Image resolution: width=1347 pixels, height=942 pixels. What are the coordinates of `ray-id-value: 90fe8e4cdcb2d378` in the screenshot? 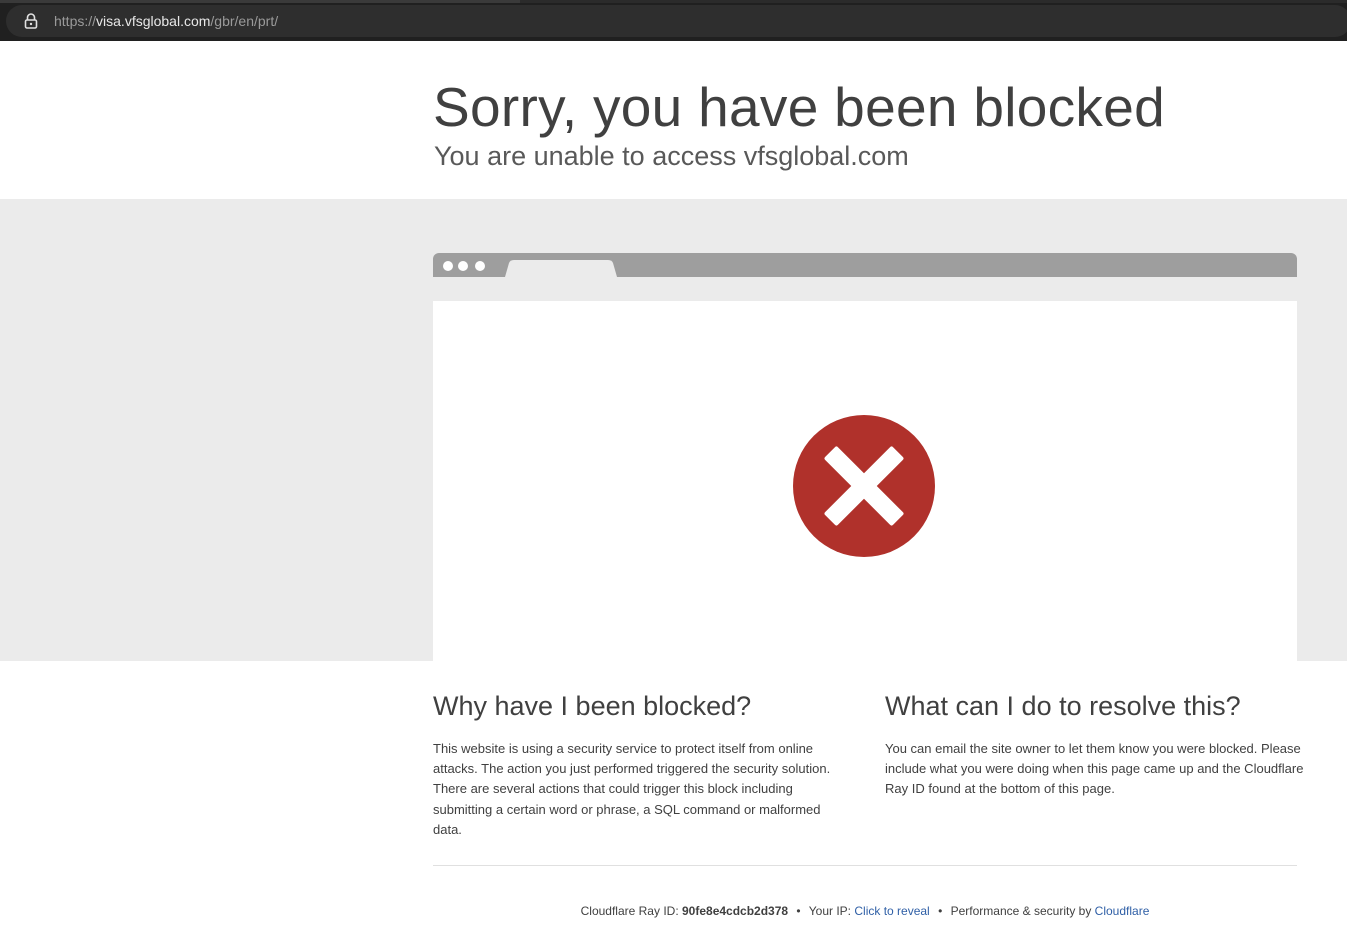 It's located at (735, 911).